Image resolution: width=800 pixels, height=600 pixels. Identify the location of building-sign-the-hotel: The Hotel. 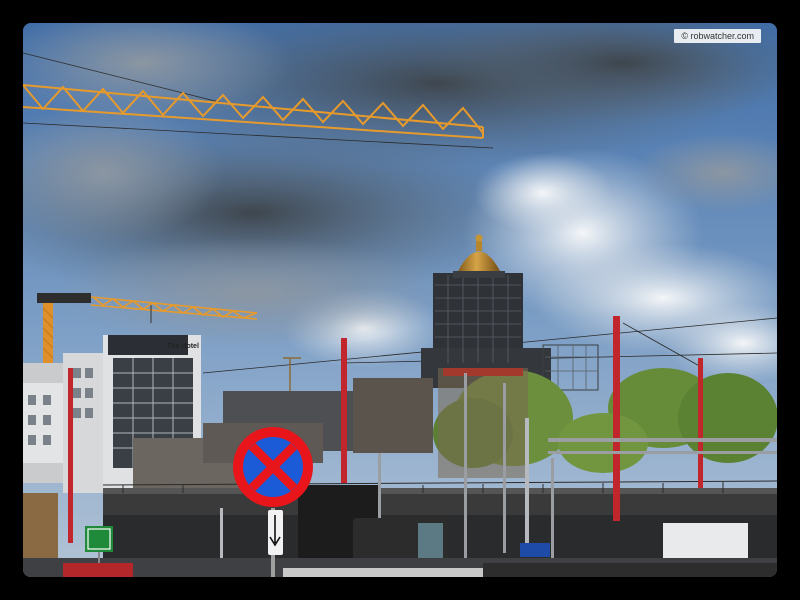
(183, 346).